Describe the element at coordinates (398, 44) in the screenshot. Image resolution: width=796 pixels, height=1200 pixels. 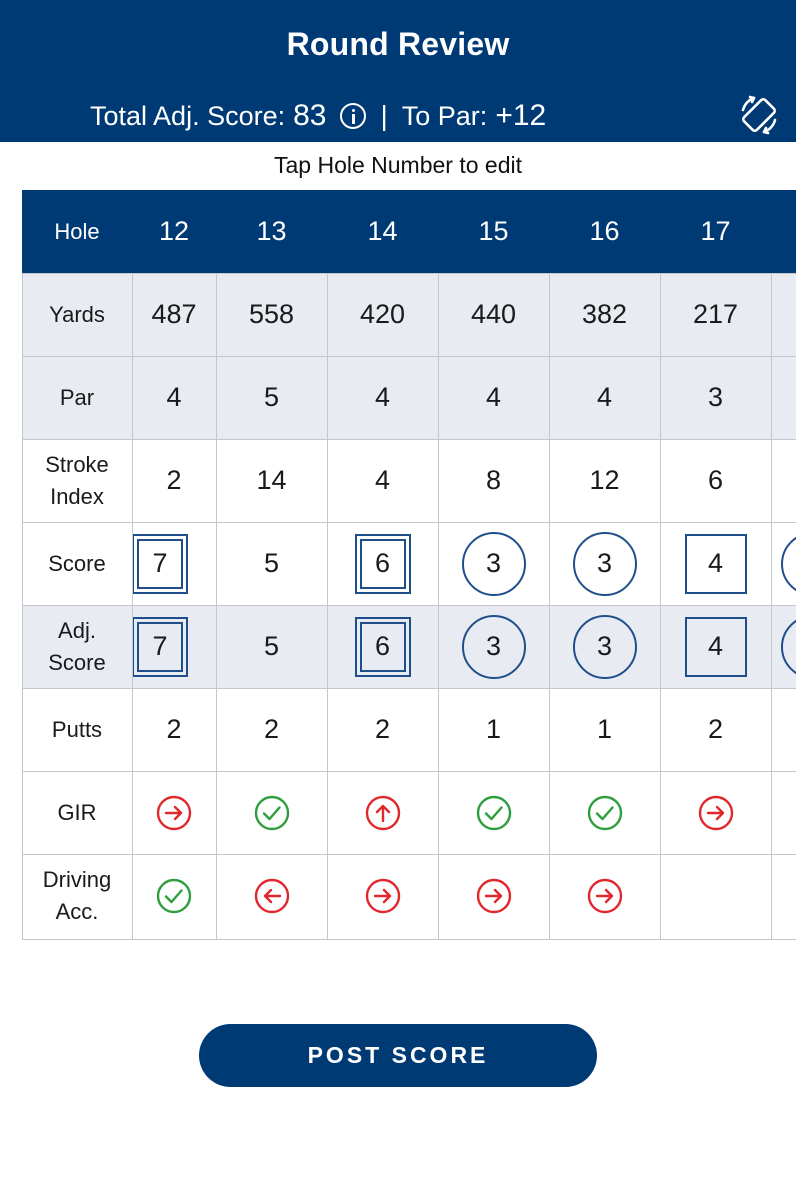
I see `page-title: Round Review` at that location.